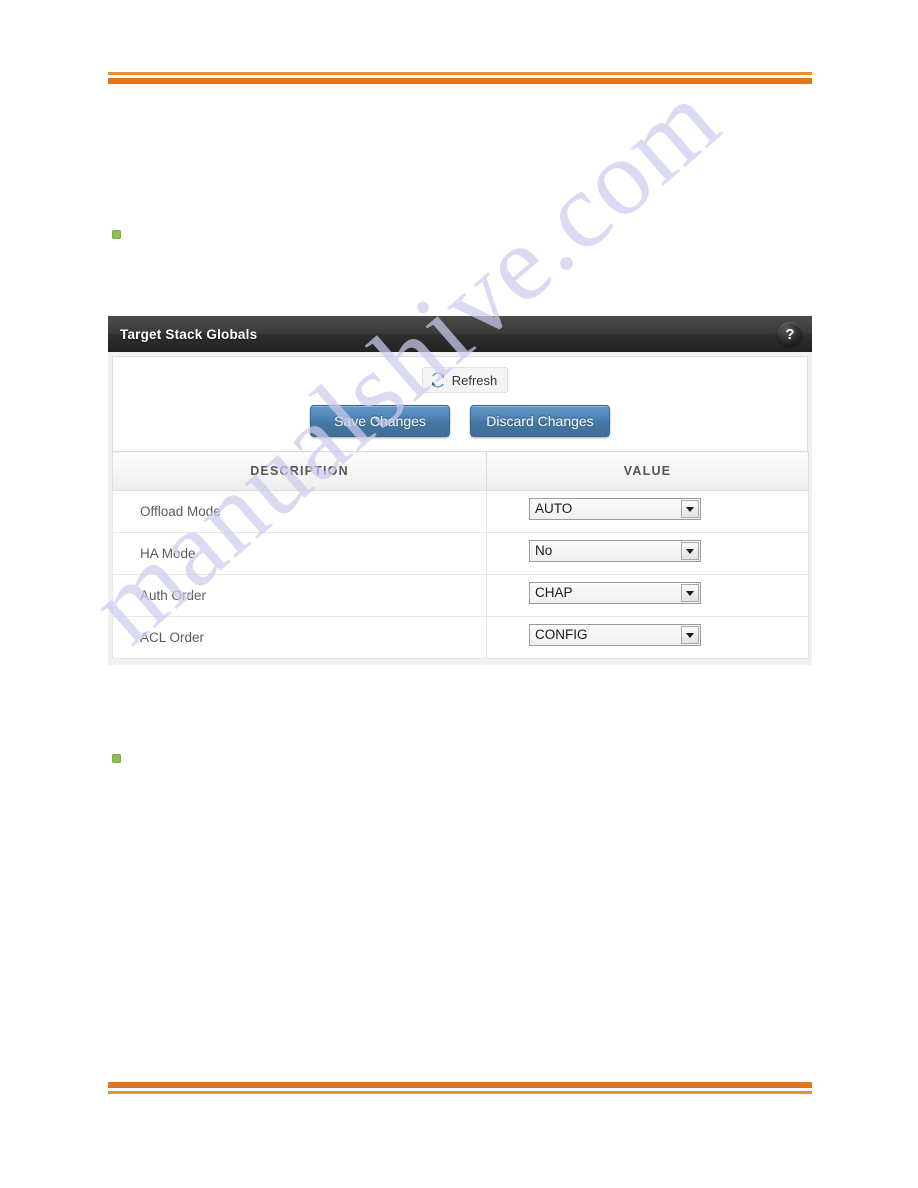 This screenshot has width=918, height=1188. I want to click on row-description: HA Mode, so click(299, 553).